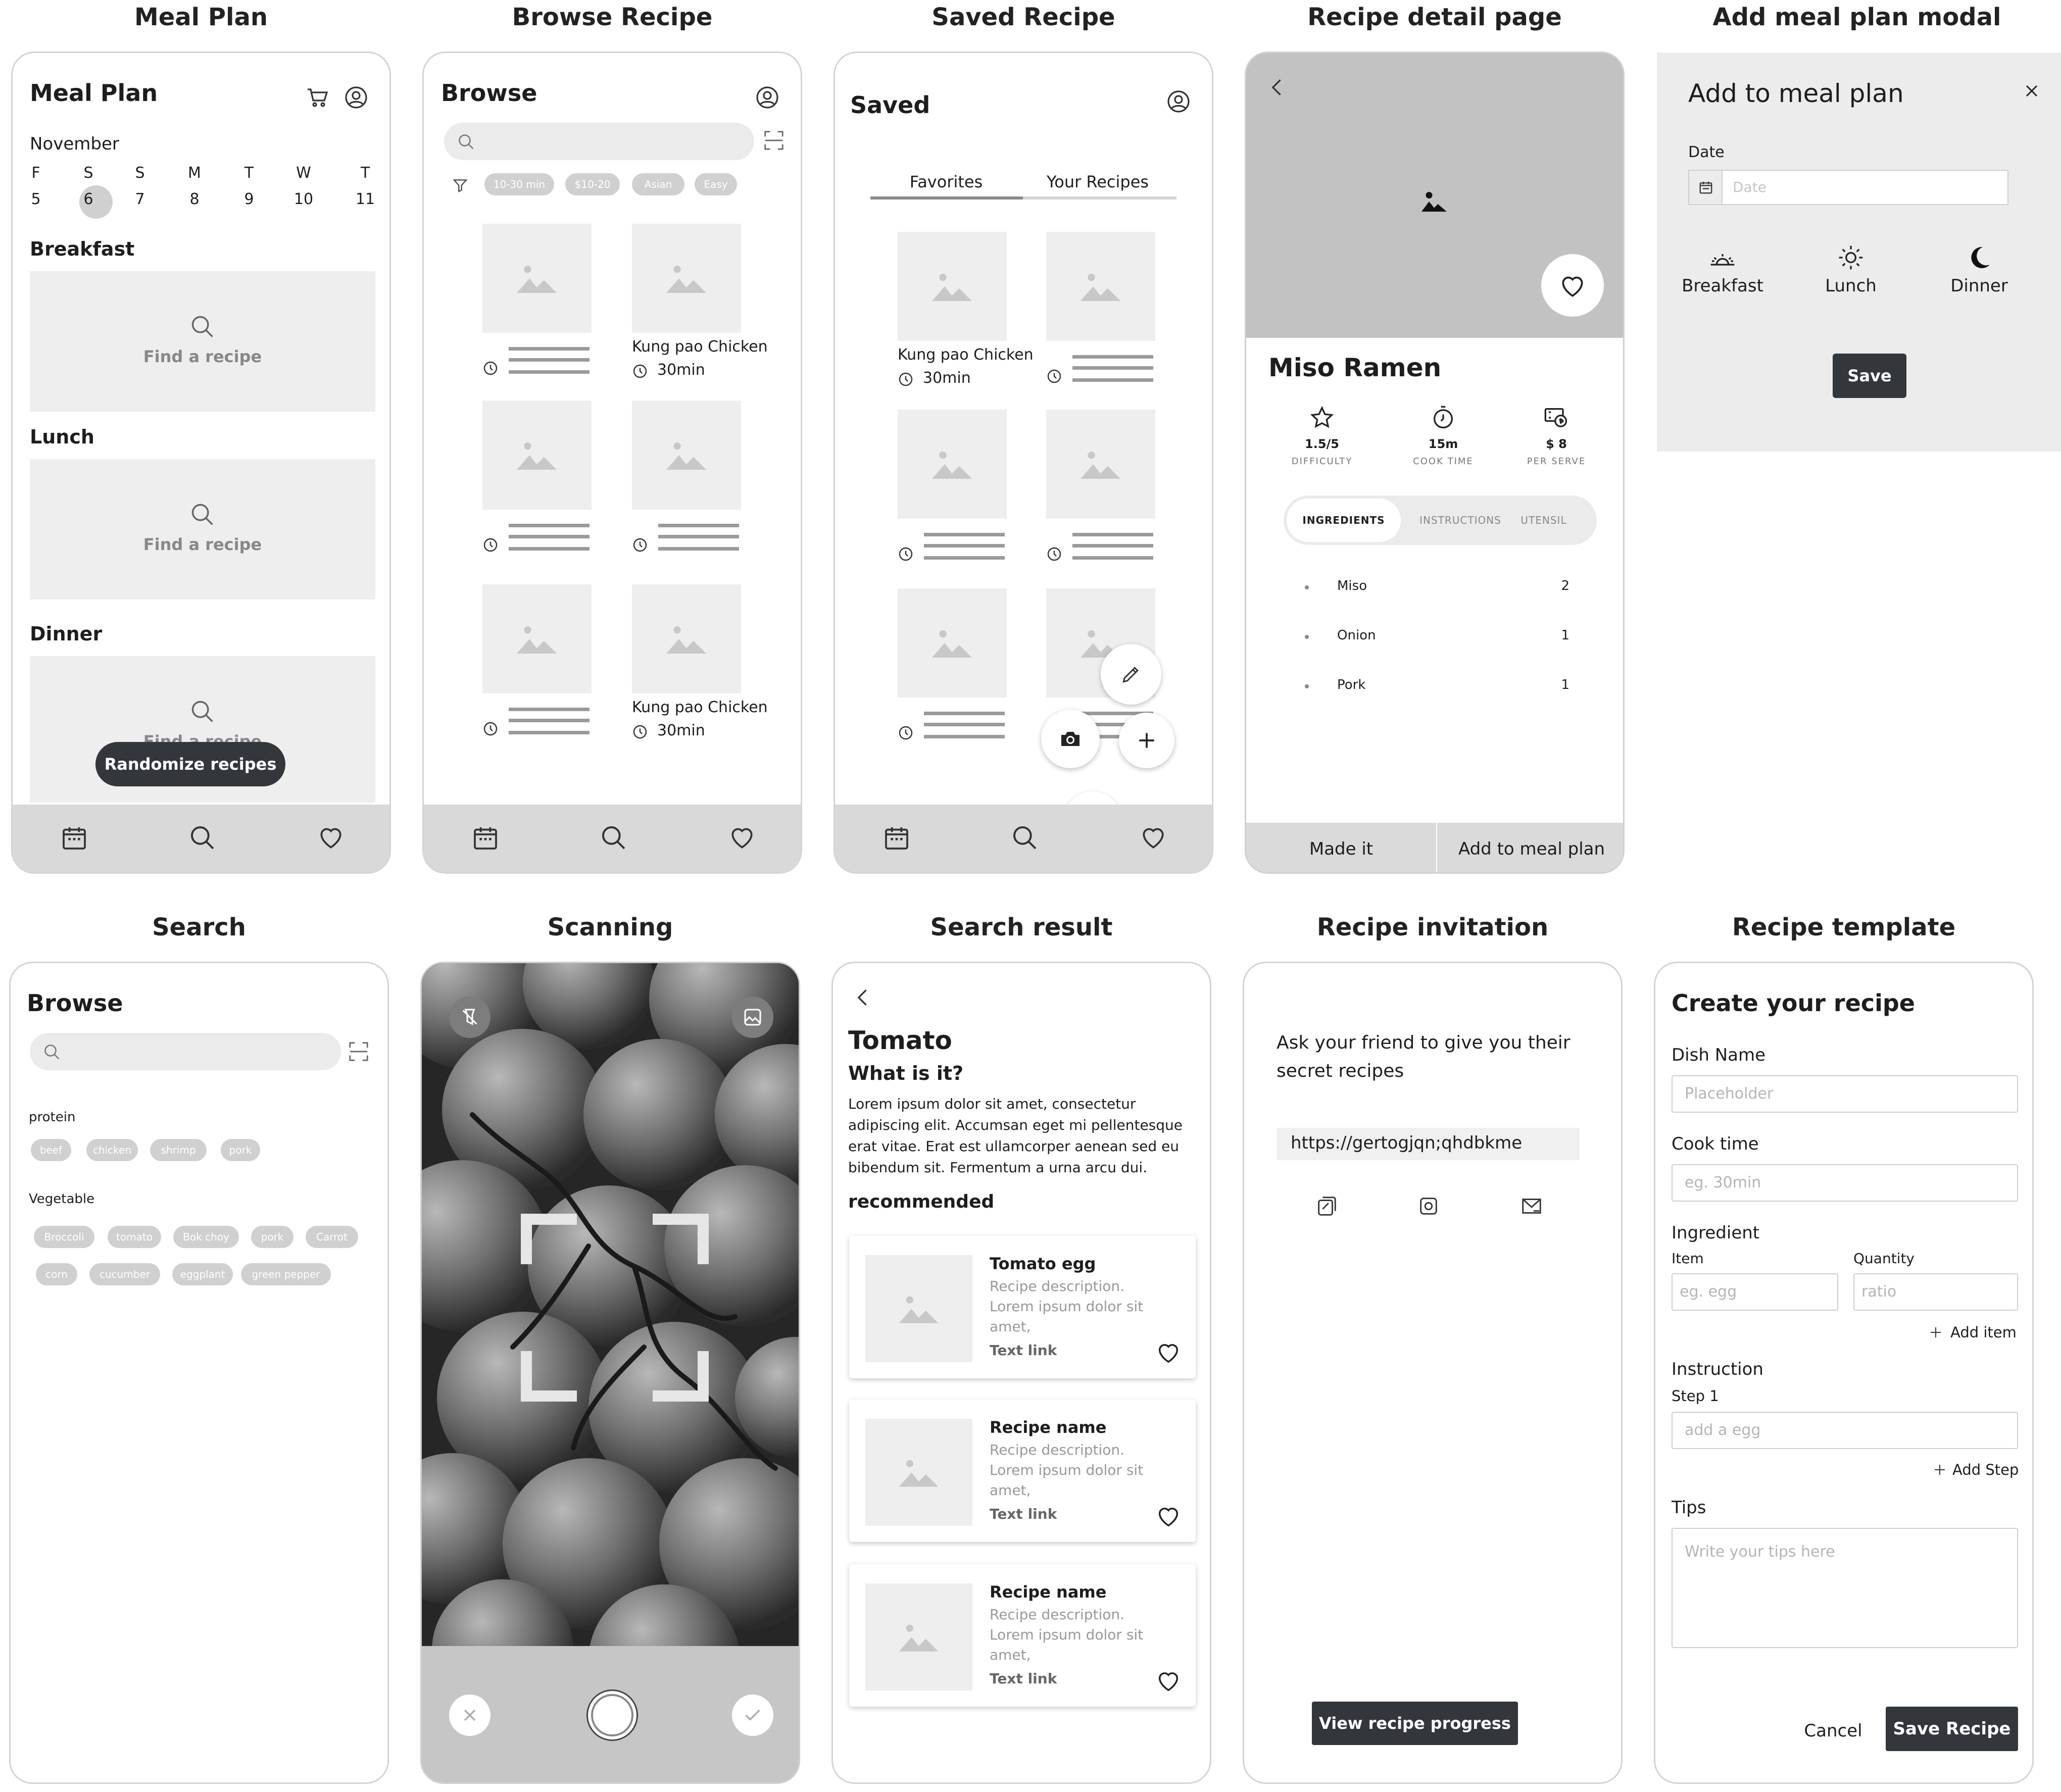 The height and width of the screenshot is (1792, 2061). Describe the element at coordinates (332, 1237) in the screenshot. I see `vegetable-chip: Carrot` at that location.